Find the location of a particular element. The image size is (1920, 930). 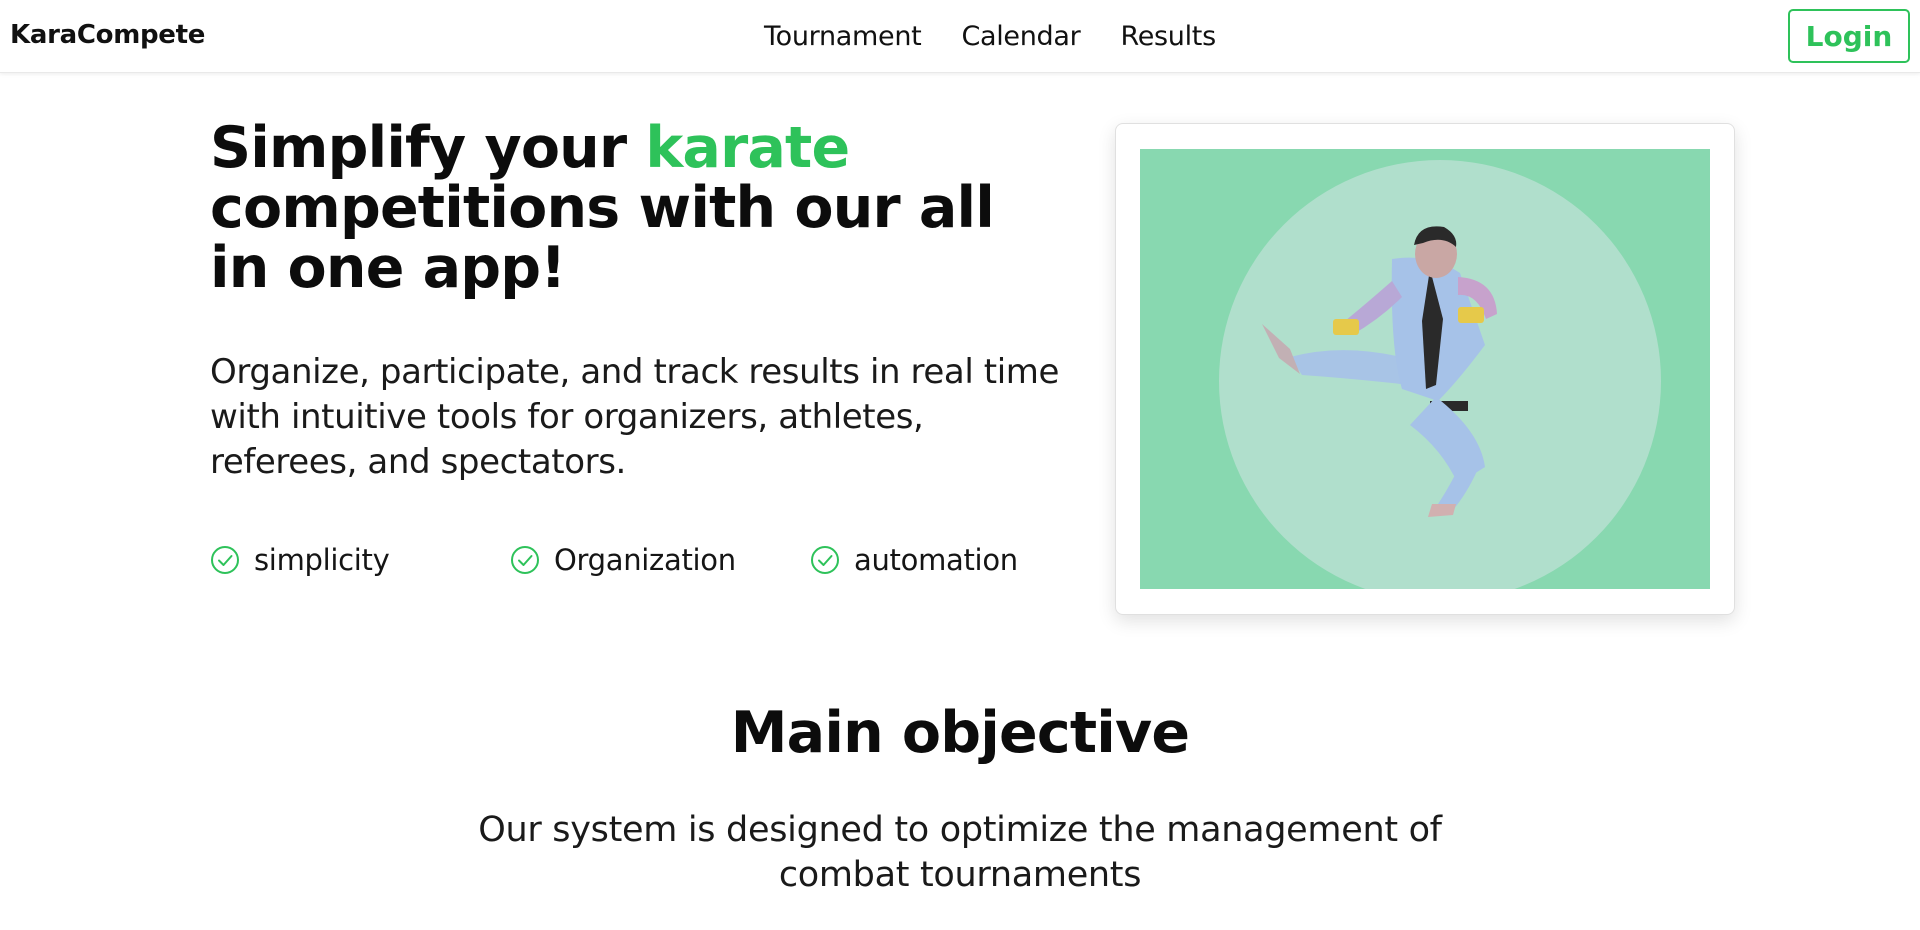

feature-label: automation is located at coordinates (936, 560).